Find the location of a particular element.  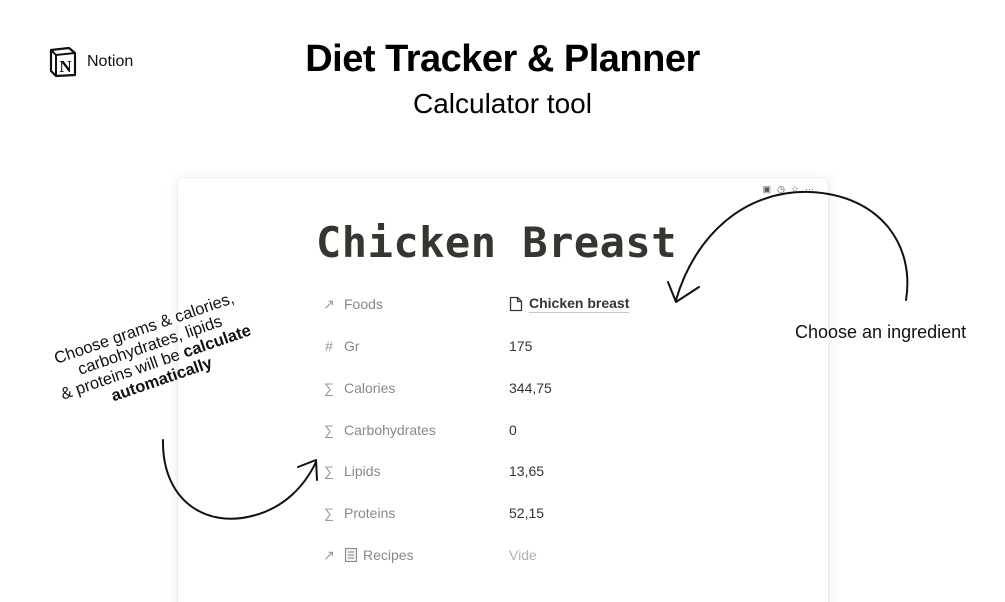

property-value-recipes: Vide is located at coordinates (523, 555).